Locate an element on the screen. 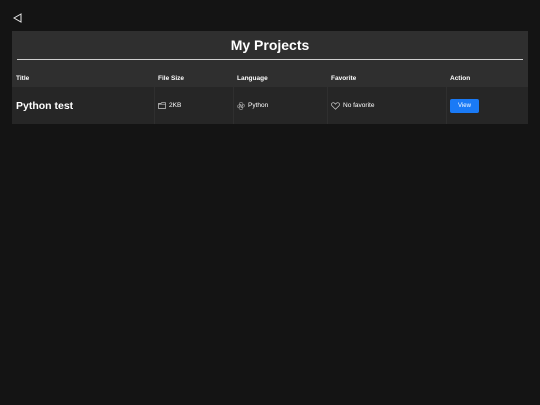 This screenshot has width=540, height=405. table-header: Title File Size Language Favorite Action is located at coordinates (270, 78).